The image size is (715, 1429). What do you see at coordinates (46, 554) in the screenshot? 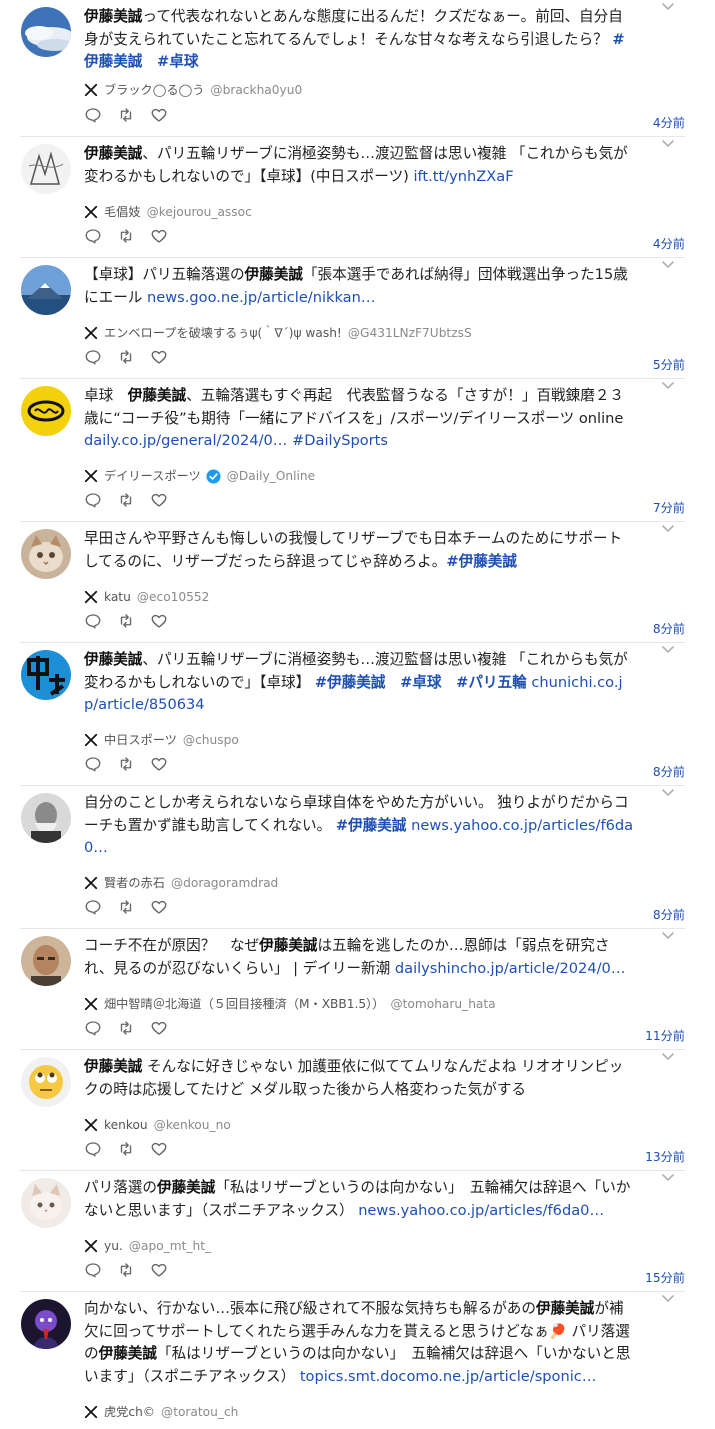
I see `cat-avatar` at bounding box center [46, 554].